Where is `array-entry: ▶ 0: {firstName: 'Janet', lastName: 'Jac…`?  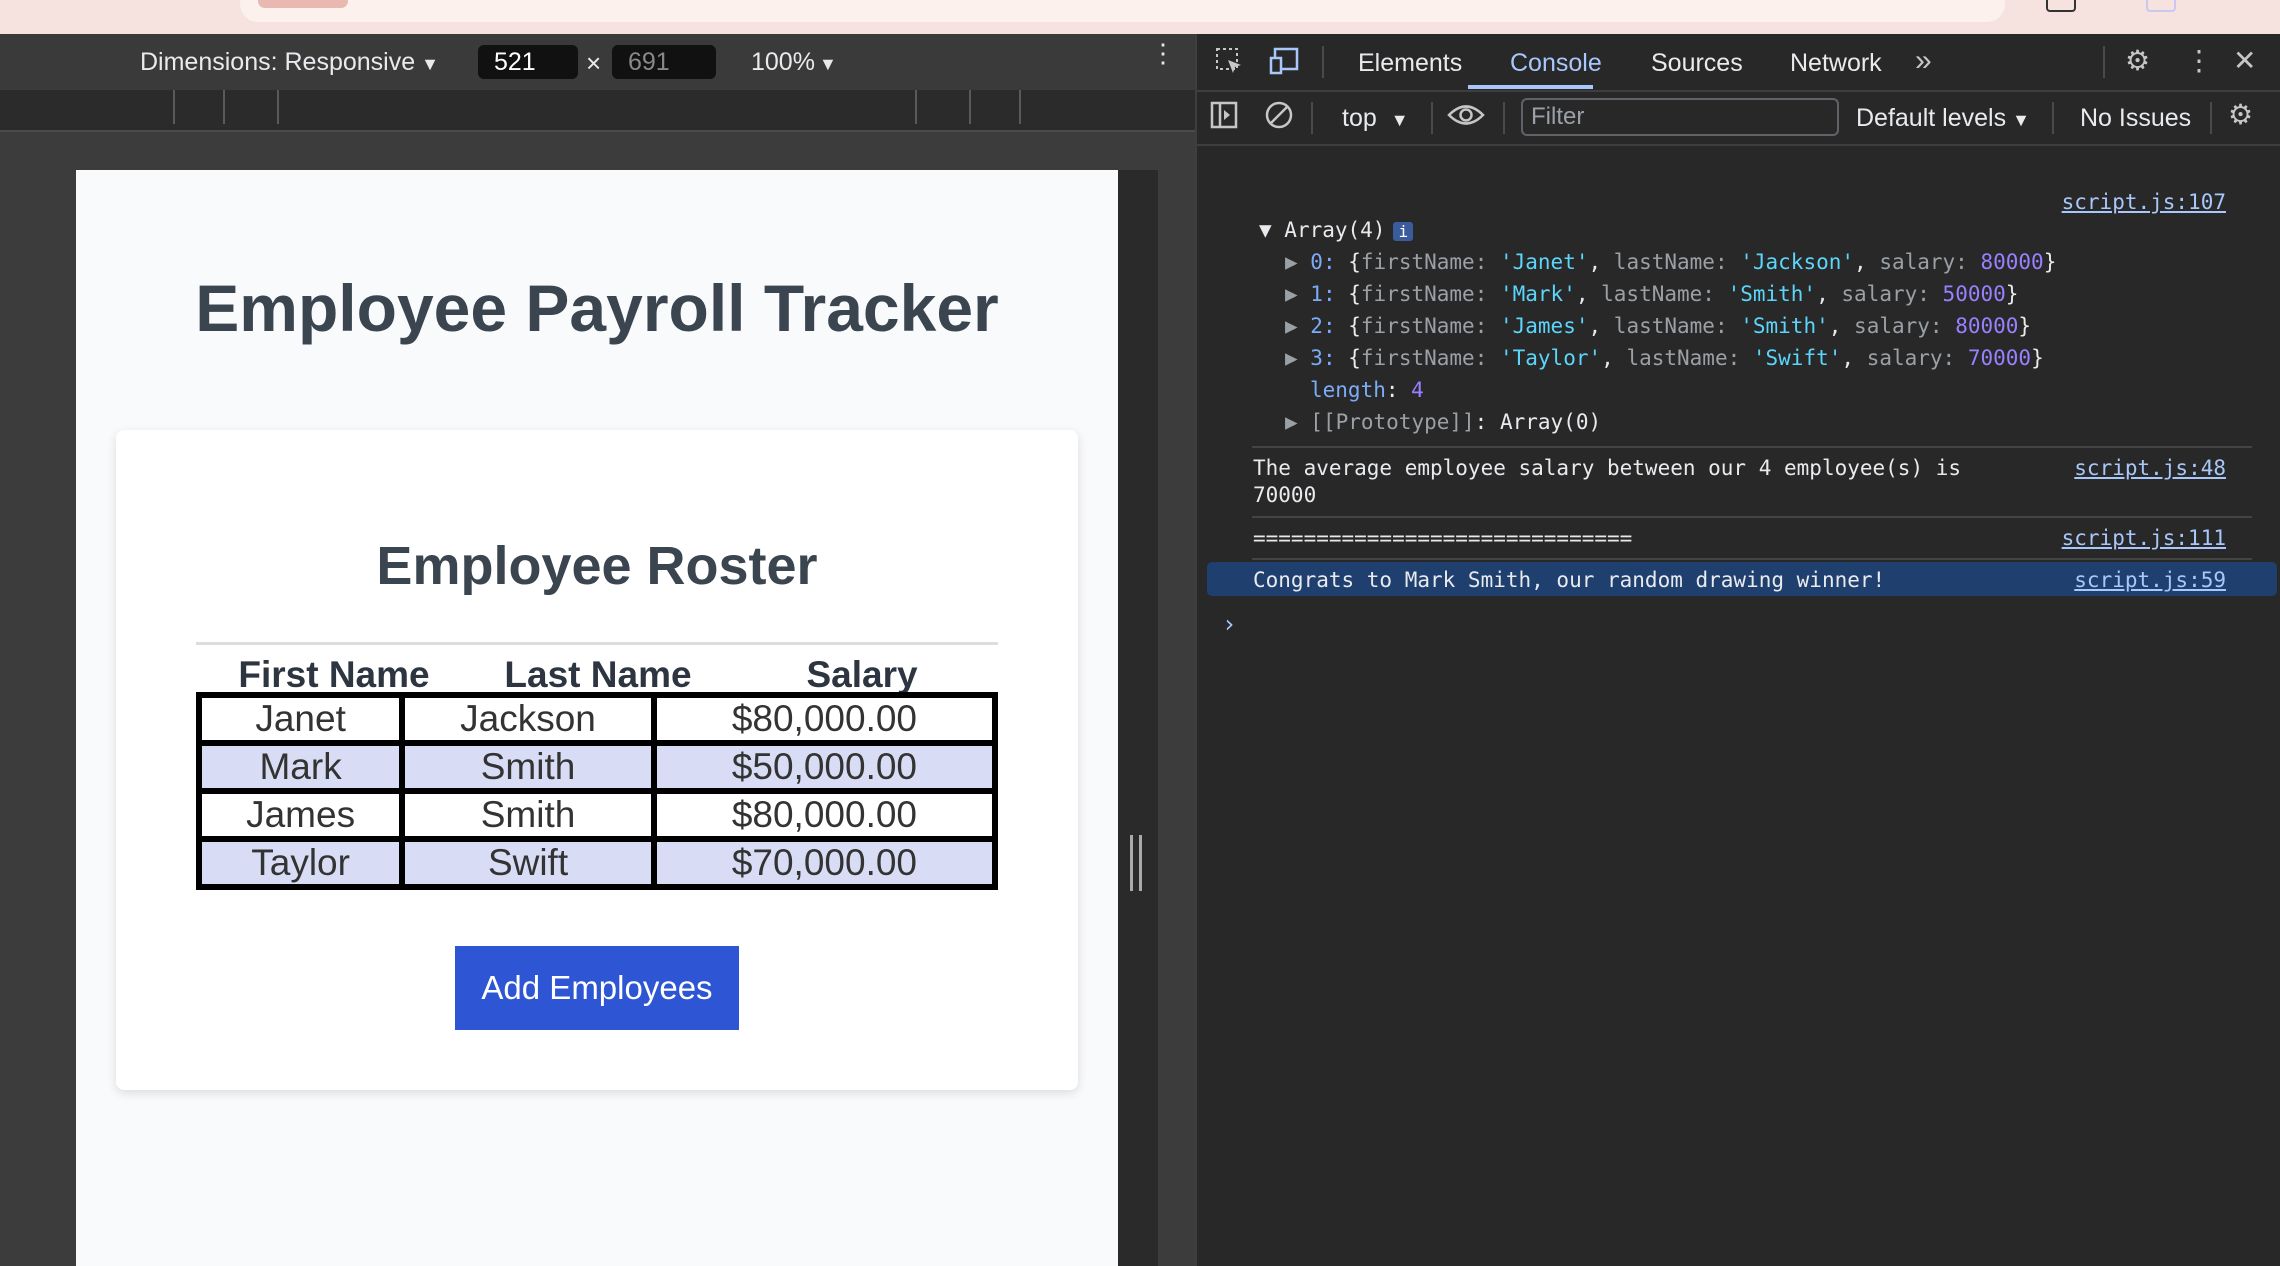 array-entry: ▶ 0: {firstName: 'Janet', lastName: 'Jac… is located at coordinates (1670, 262).